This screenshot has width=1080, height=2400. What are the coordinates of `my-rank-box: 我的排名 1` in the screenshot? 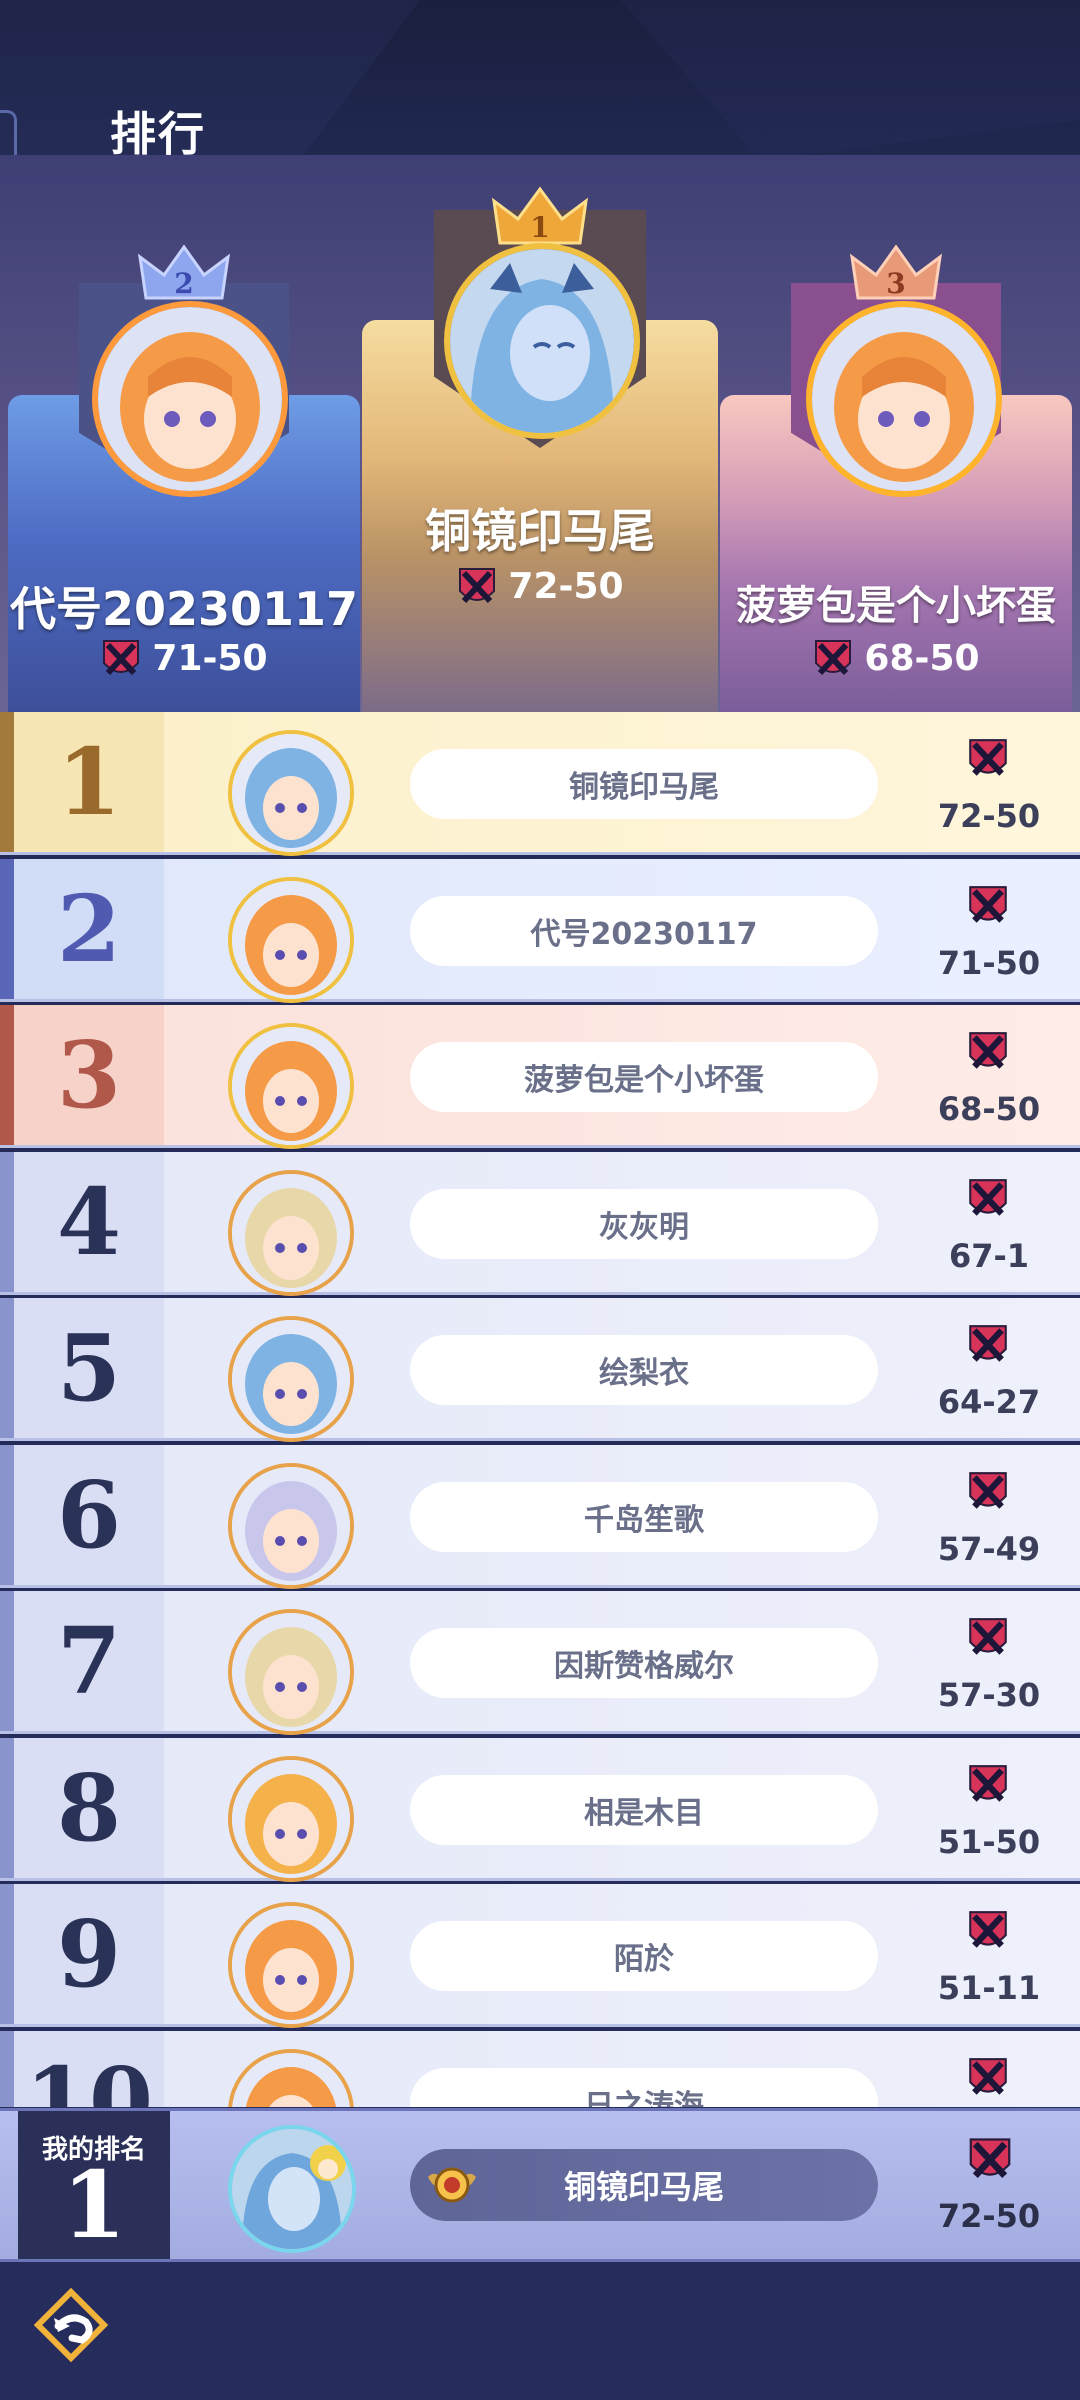 It's located at (94, 2185).